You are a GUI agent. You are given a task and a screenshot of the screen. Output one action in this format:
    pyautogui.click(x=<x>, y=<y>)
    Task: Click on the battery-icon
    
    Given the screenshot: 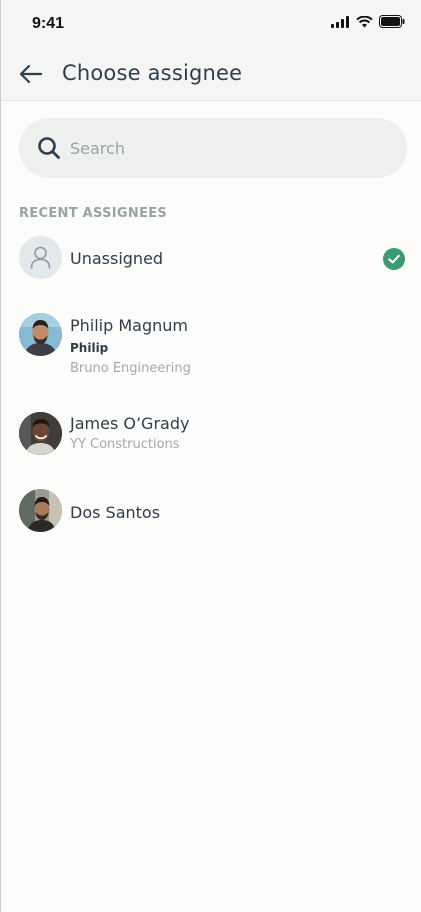 What is the action you would take?
    pyautogui.click(x=392, y=21)
    